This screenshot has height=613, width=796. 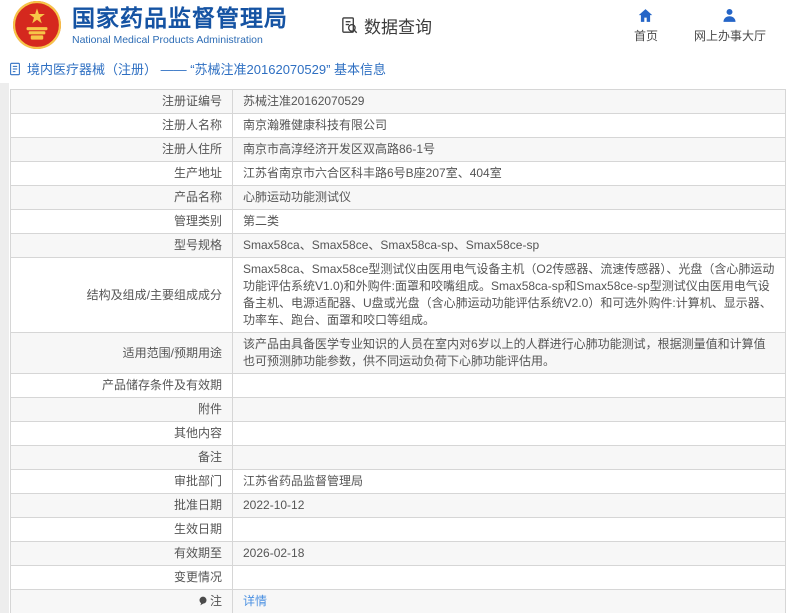 I want to click on table-row: 其他内容, so click(x=398, y=433).